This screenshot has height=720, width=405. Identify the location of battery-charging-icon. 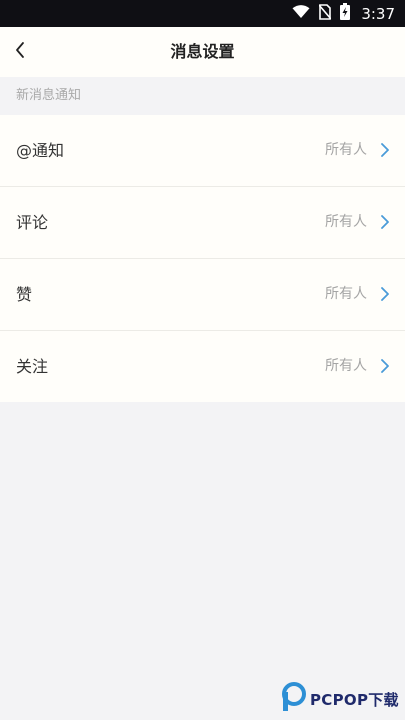
(345, 13).